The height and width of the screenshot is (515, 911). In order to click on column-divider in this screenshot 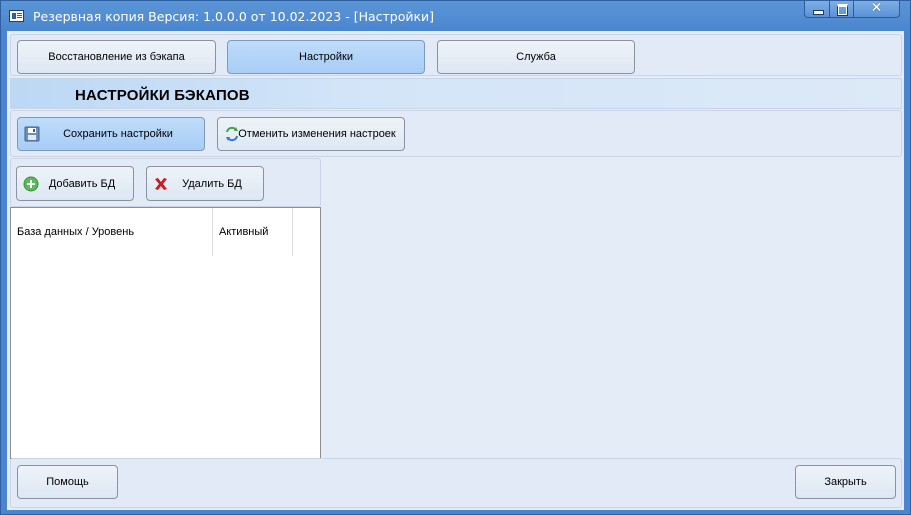, I will do `click(292, 232)`.